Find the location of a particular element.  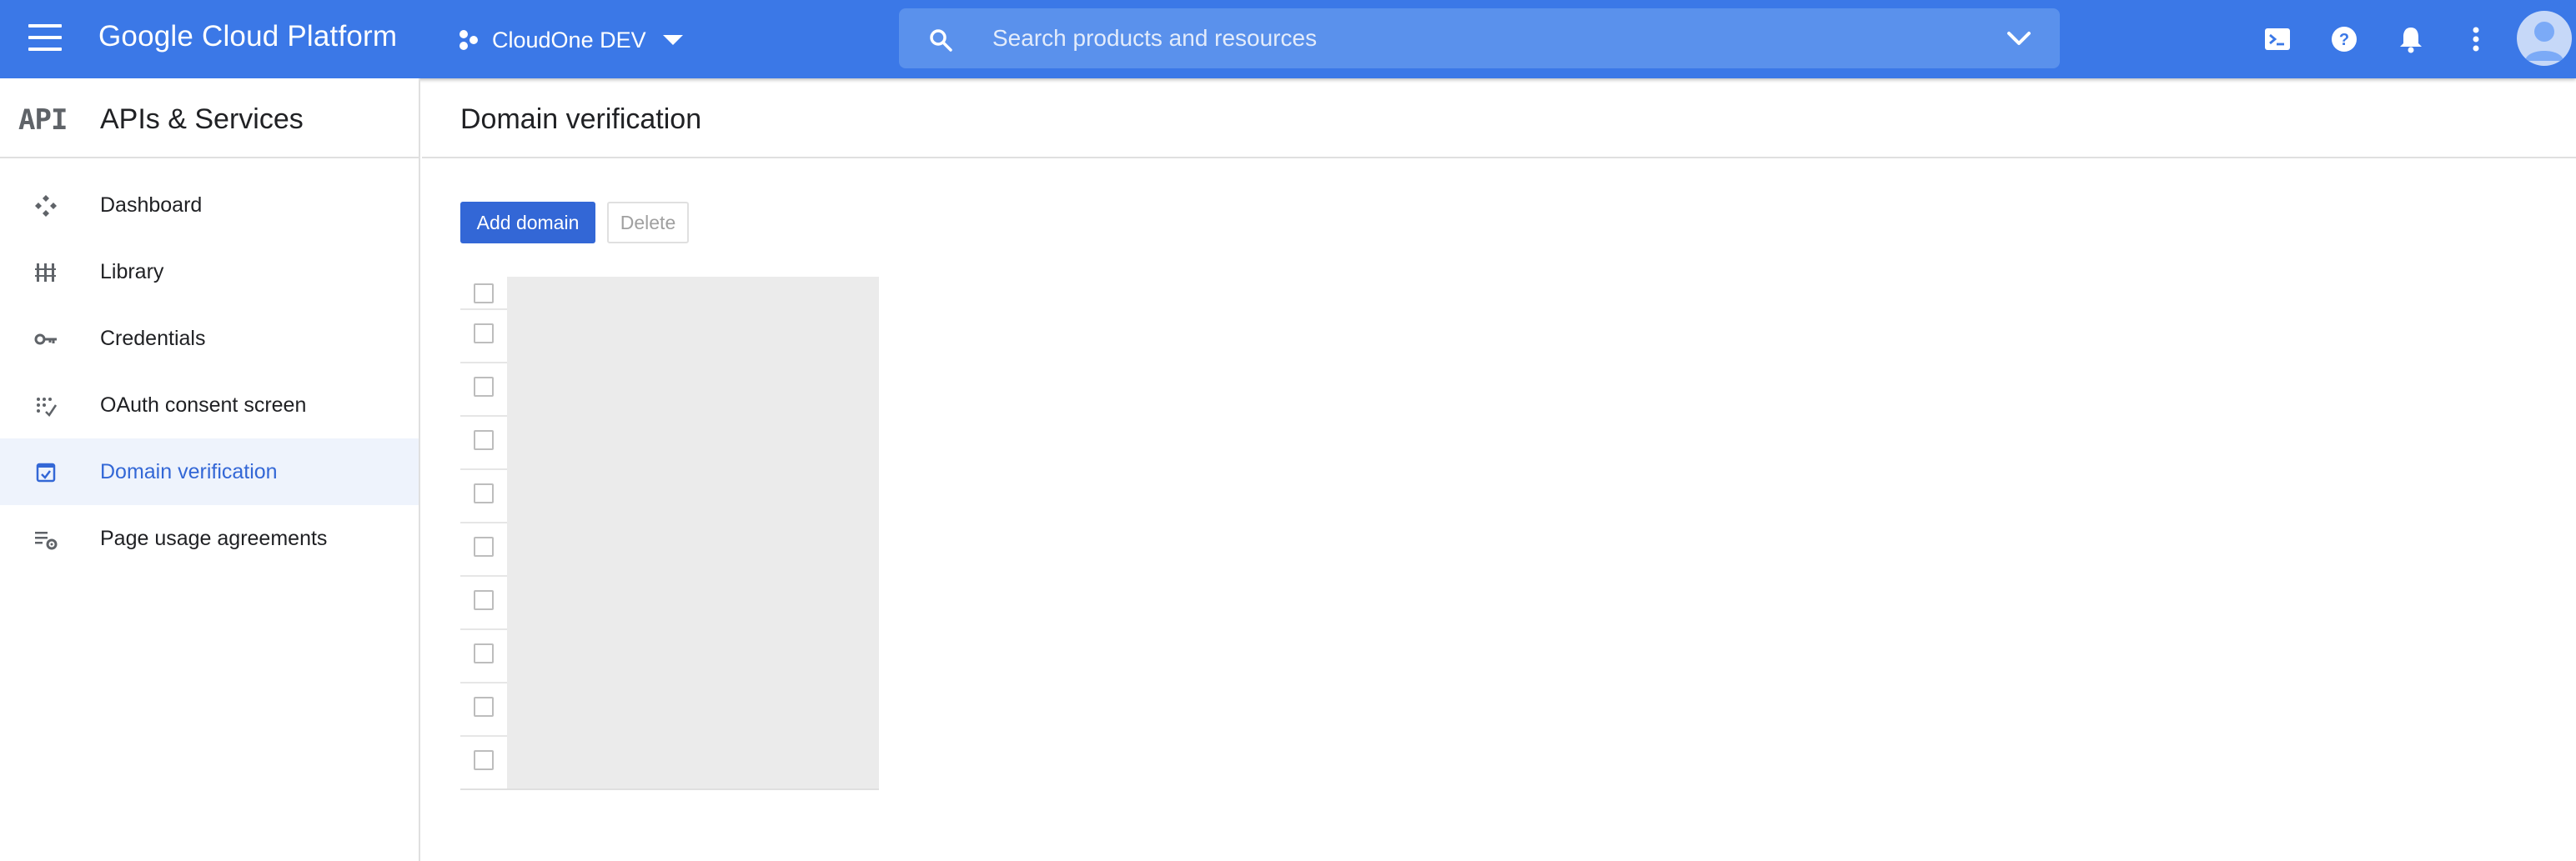

sidebar-item-dashboard: Dashboard is located at coordinates (209, 205).